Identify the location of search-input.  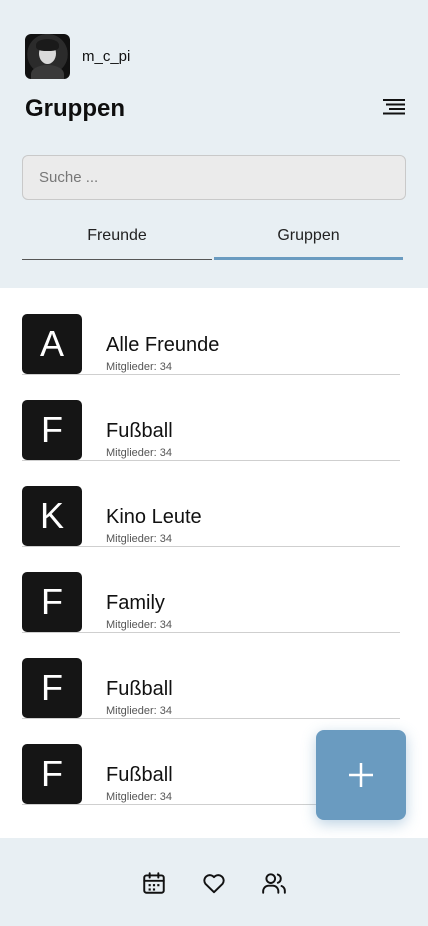
(214, 177).